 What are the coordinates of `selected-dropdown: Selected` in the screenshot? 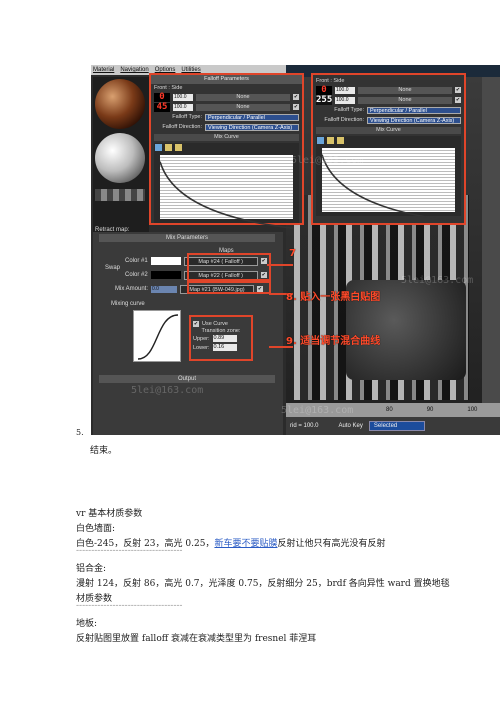 It's located at (396, 426).